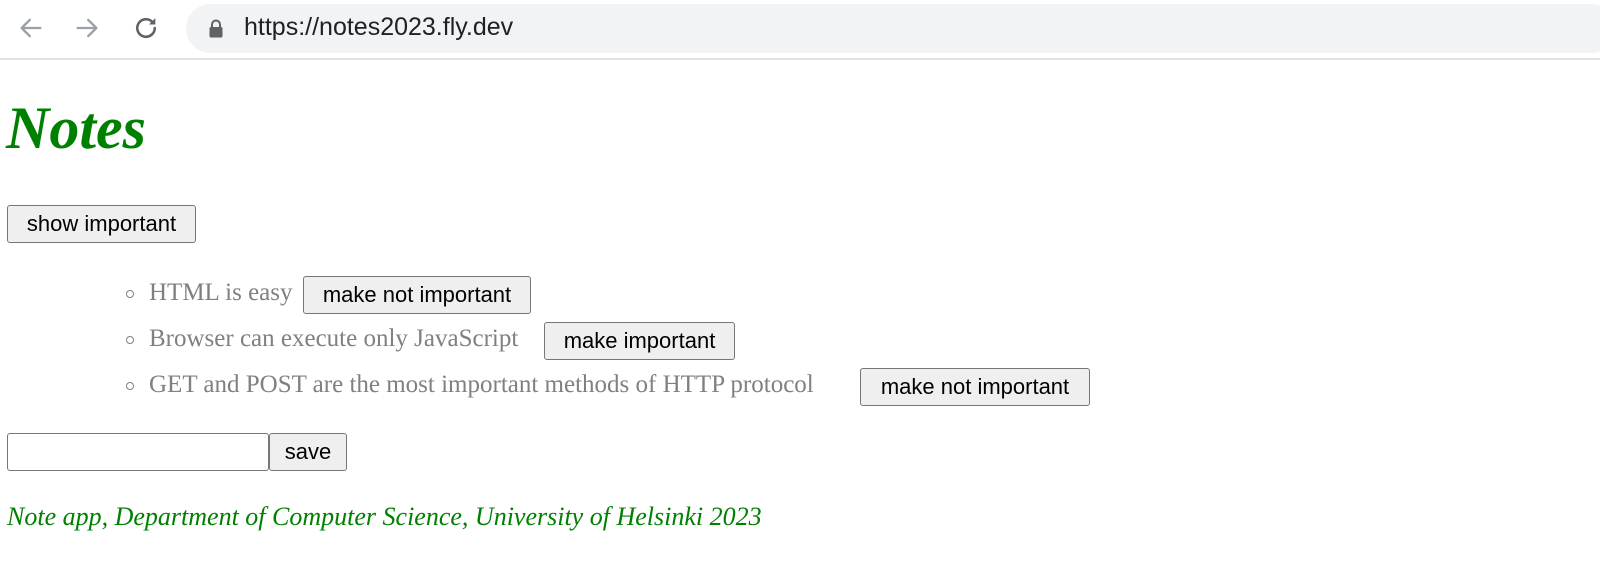 This screenshot has height=568, width=1600. I want to click on note-content: Browser can execute only JavaScript, so click(334, 338).